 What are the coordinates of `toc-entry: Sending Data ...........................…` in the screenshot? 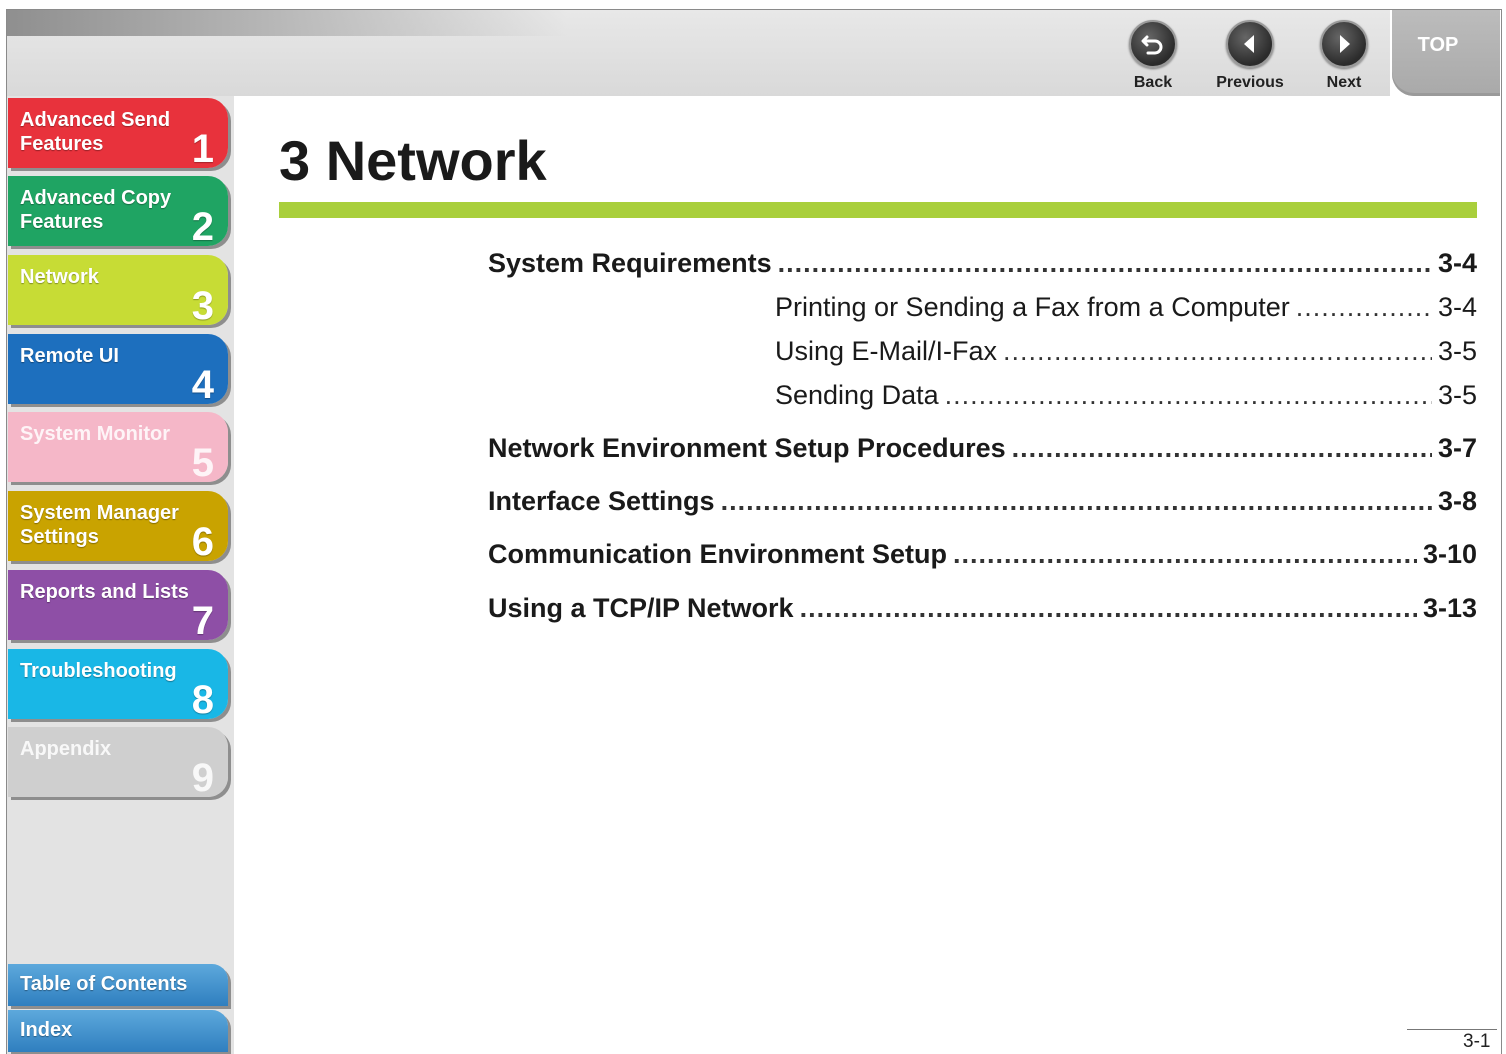 It's located at (1126, 395).